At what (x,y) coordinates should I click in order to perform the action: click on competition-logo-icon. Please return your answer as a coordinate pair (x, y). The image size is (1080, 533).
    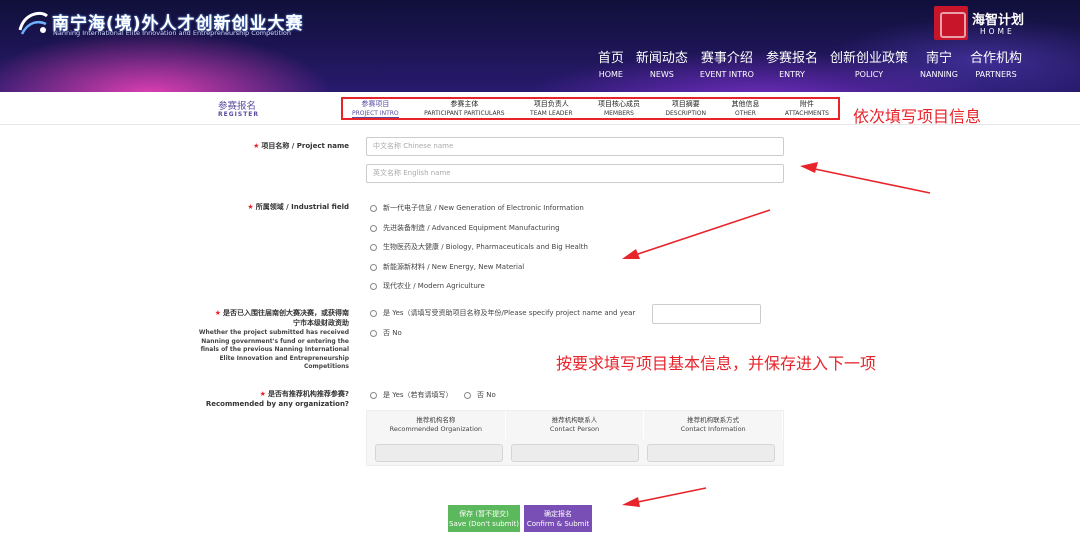
    Looking at the image, I should click on (33, 23).